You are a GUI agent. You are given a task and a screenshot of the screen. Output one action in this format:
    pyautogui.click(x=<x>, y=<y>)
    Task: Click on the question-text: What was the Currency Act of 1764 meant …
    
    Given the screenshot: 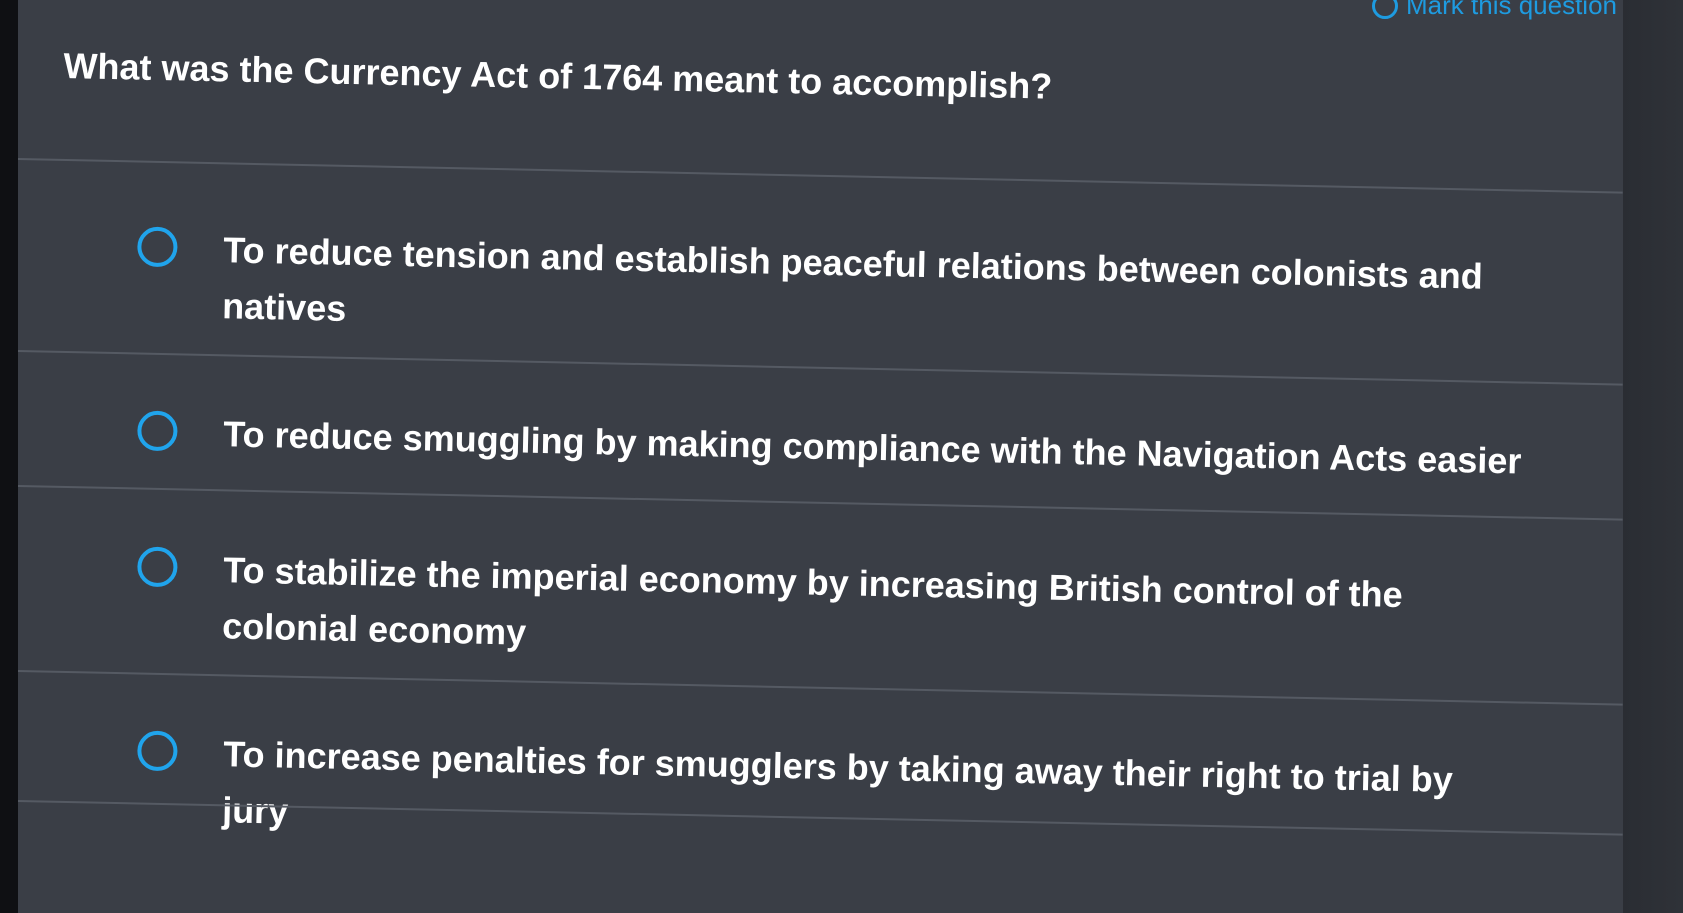 What is the action you would take?
    pyautogui.click(x=558, y=75)
    